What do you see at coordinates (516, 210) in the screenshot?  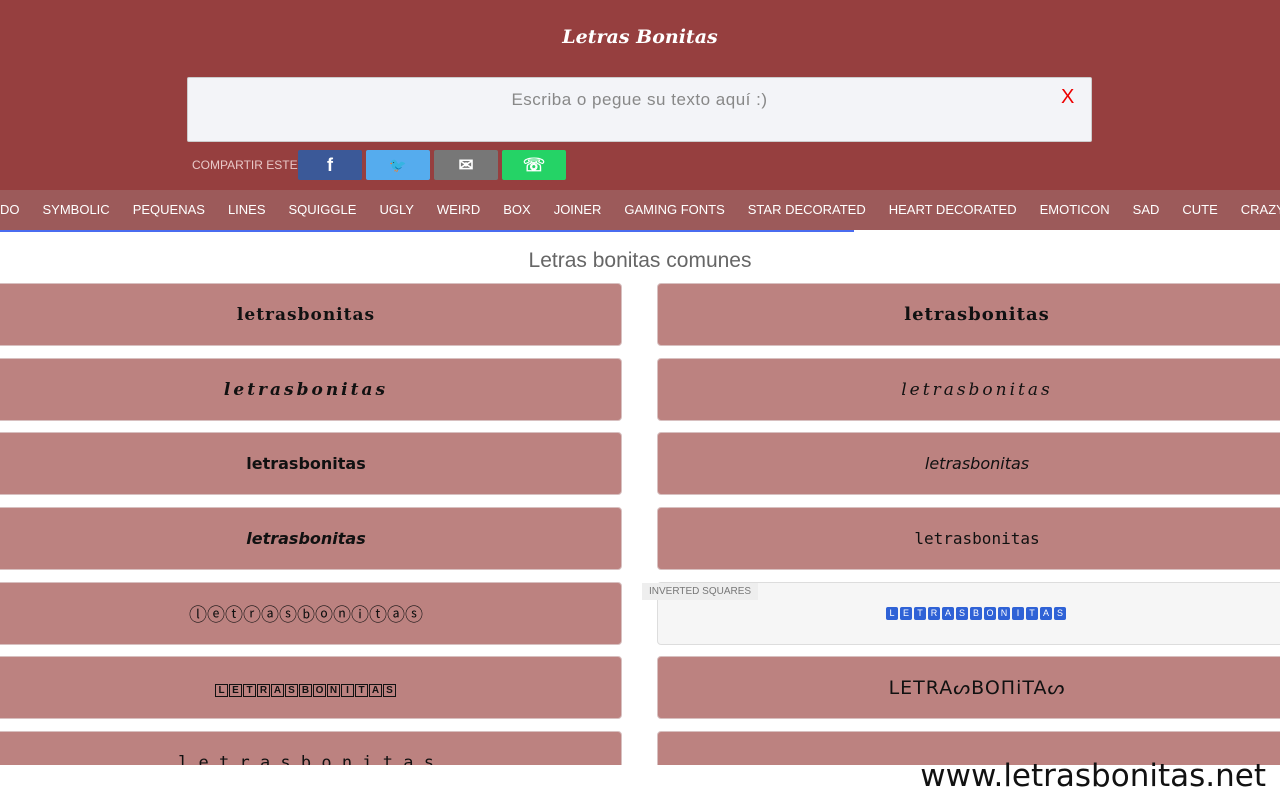 I see `nav-item: BOX` at bounding box center [516, 210].